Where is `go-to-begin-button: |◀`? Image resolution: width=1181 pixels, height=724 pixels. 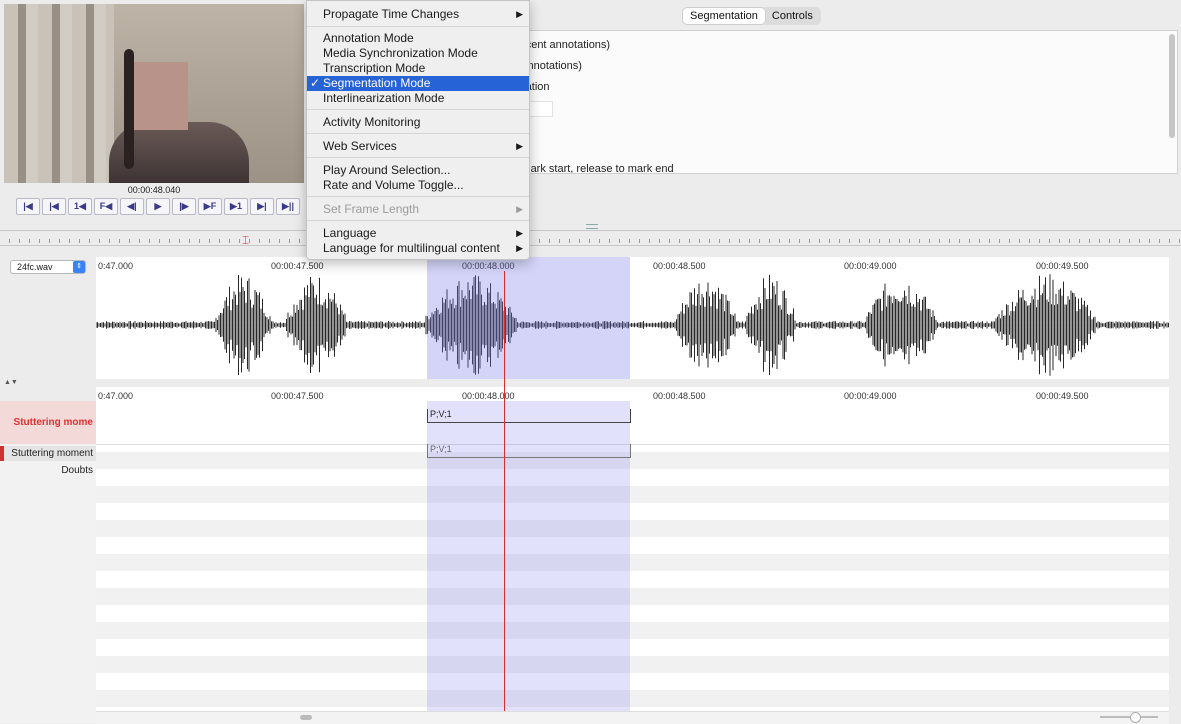
go-to-begin-button: |◀ is located at coordinates (28, 206).